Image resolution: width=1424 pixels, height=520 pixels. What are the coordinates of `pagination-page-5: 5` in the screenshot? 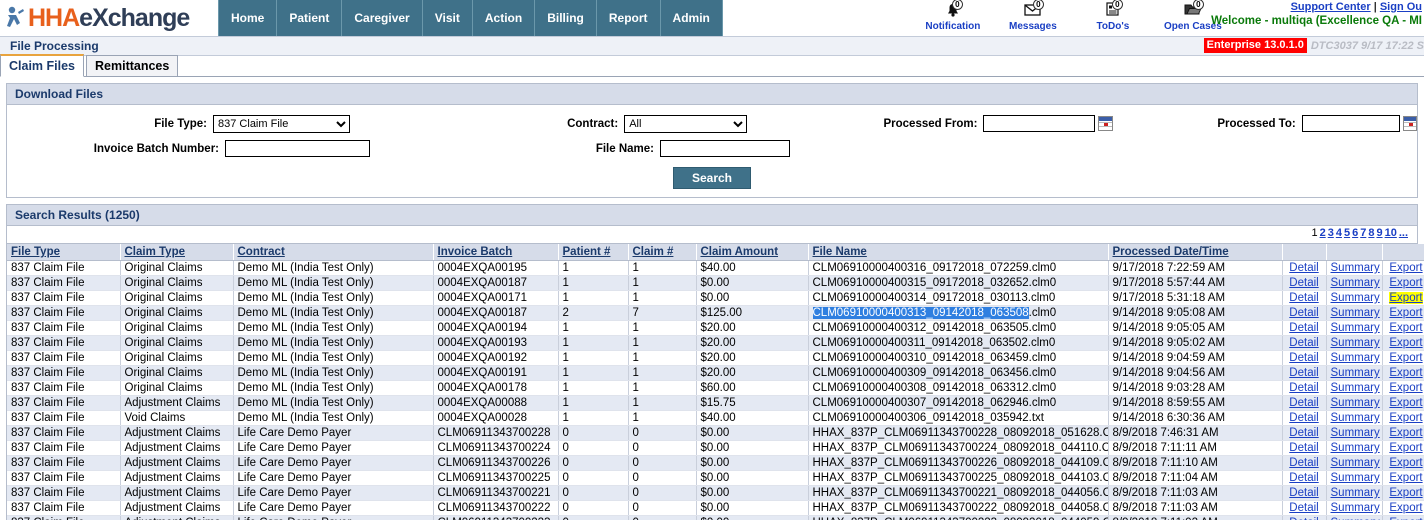 It's located at (1347, 233).